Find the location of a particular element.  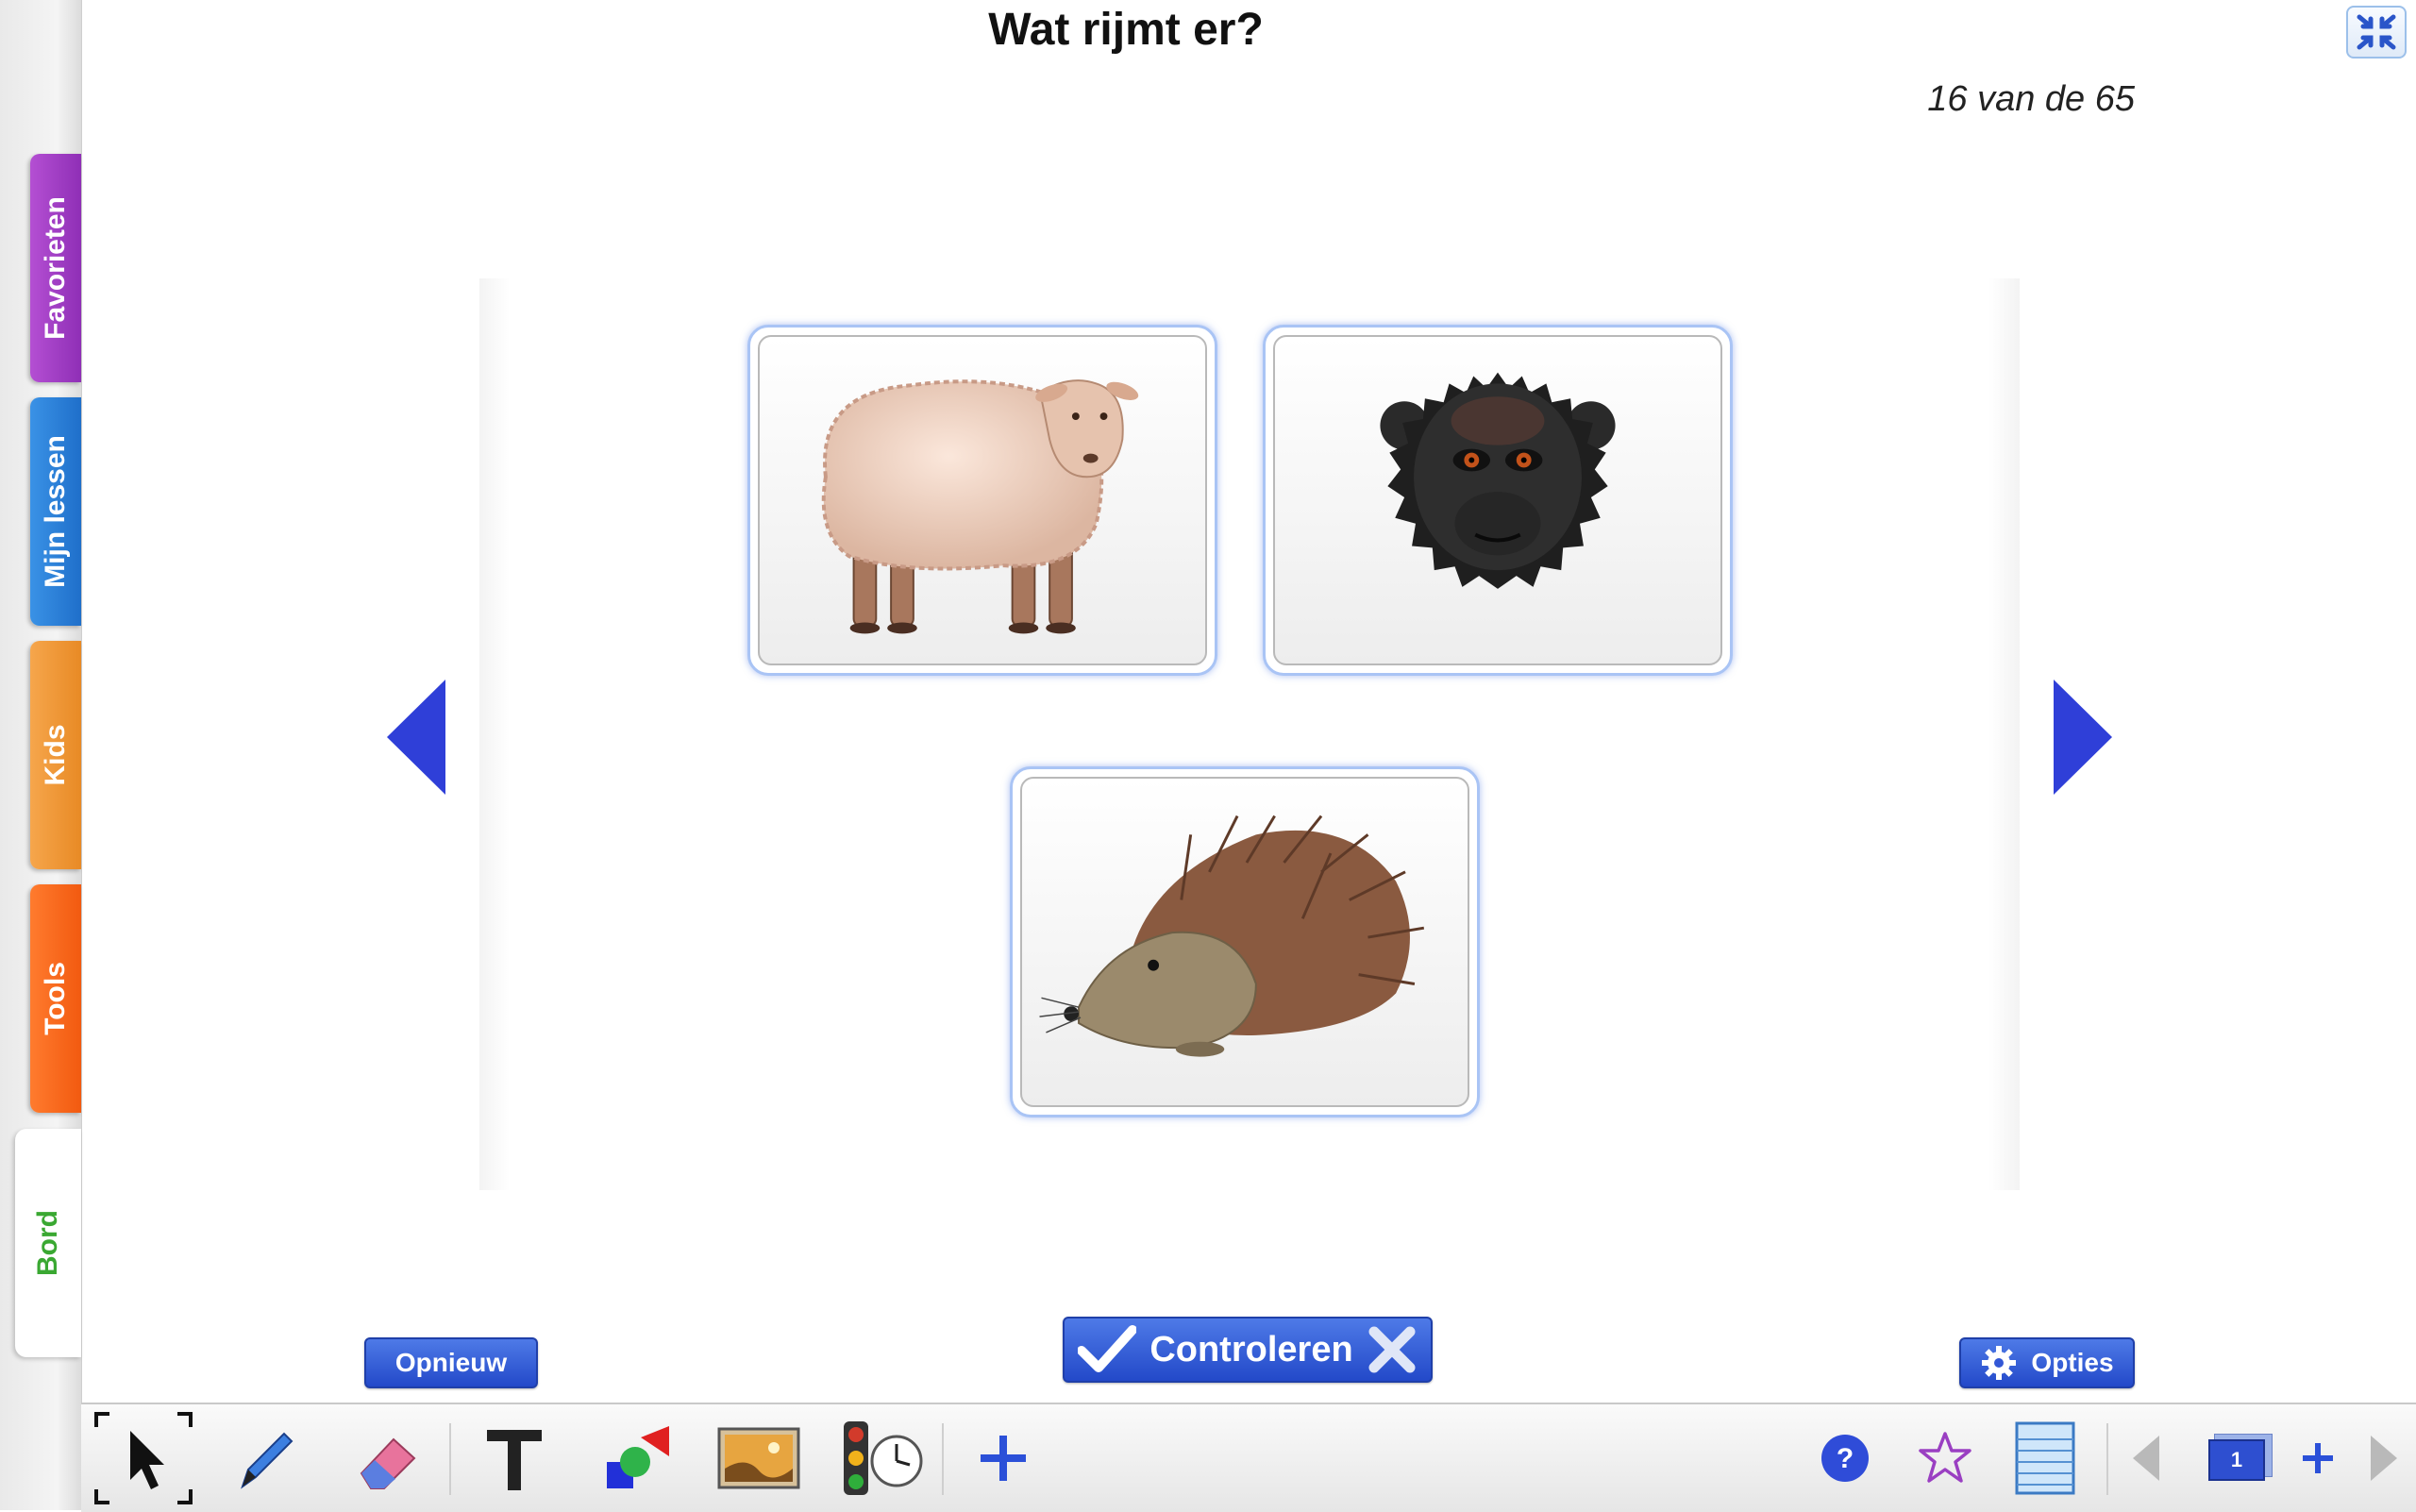

sidebar: Favorieten Mijn lessen Kids Tools Bord is located at coordinates (41, 755).